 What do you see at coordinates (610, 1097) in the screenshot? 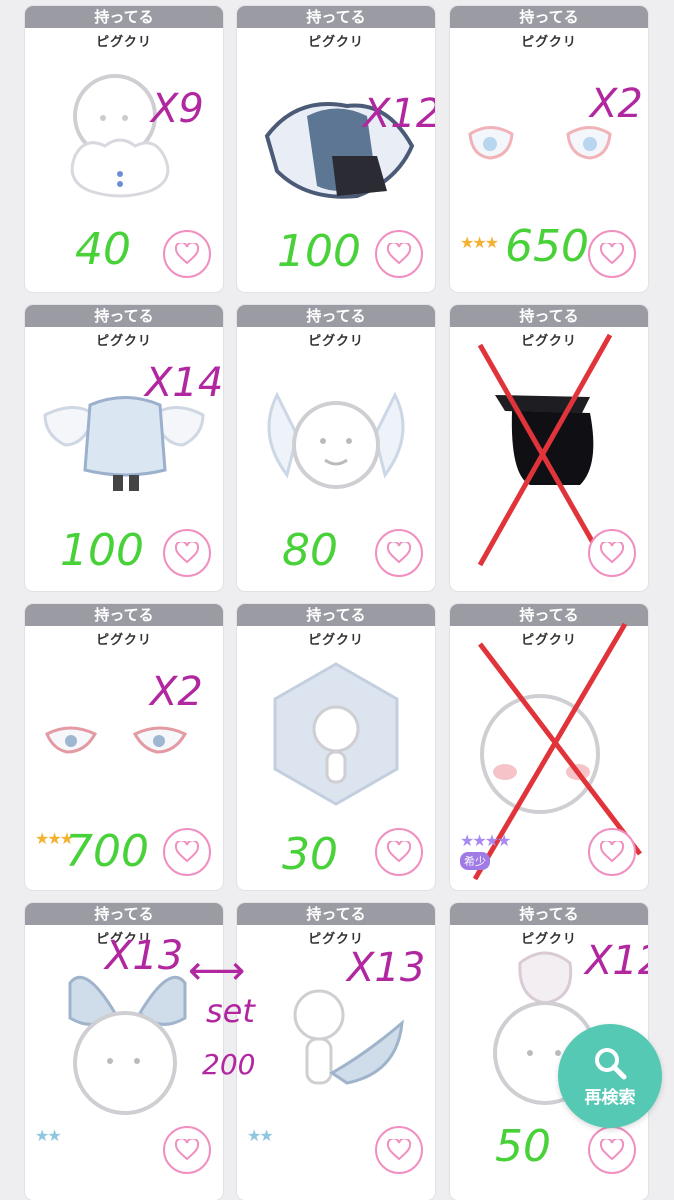
I see `research-label: 再検索` at bounding box center [610, 1097].